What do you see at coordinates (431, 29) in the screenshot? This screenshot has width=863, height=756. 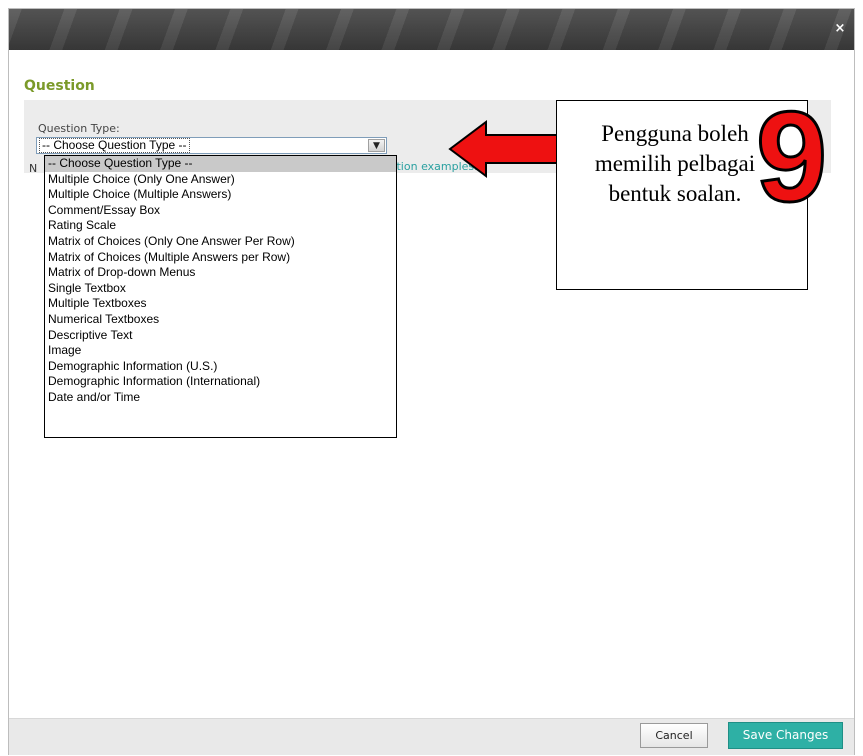 I see `dialog-titlebar: ×` at bounding box center [431, 29].